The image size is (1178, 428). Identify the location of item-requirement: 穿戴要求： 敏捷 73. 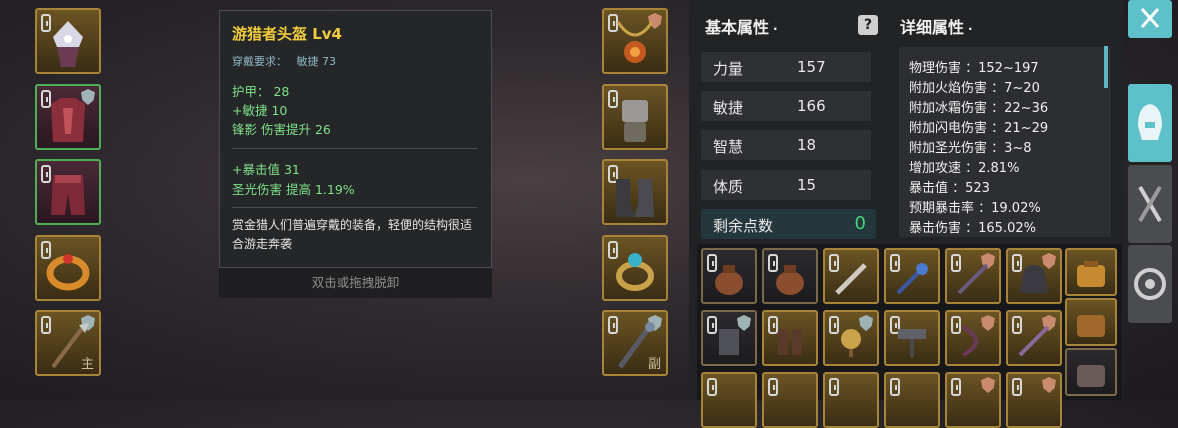
(284, 61).